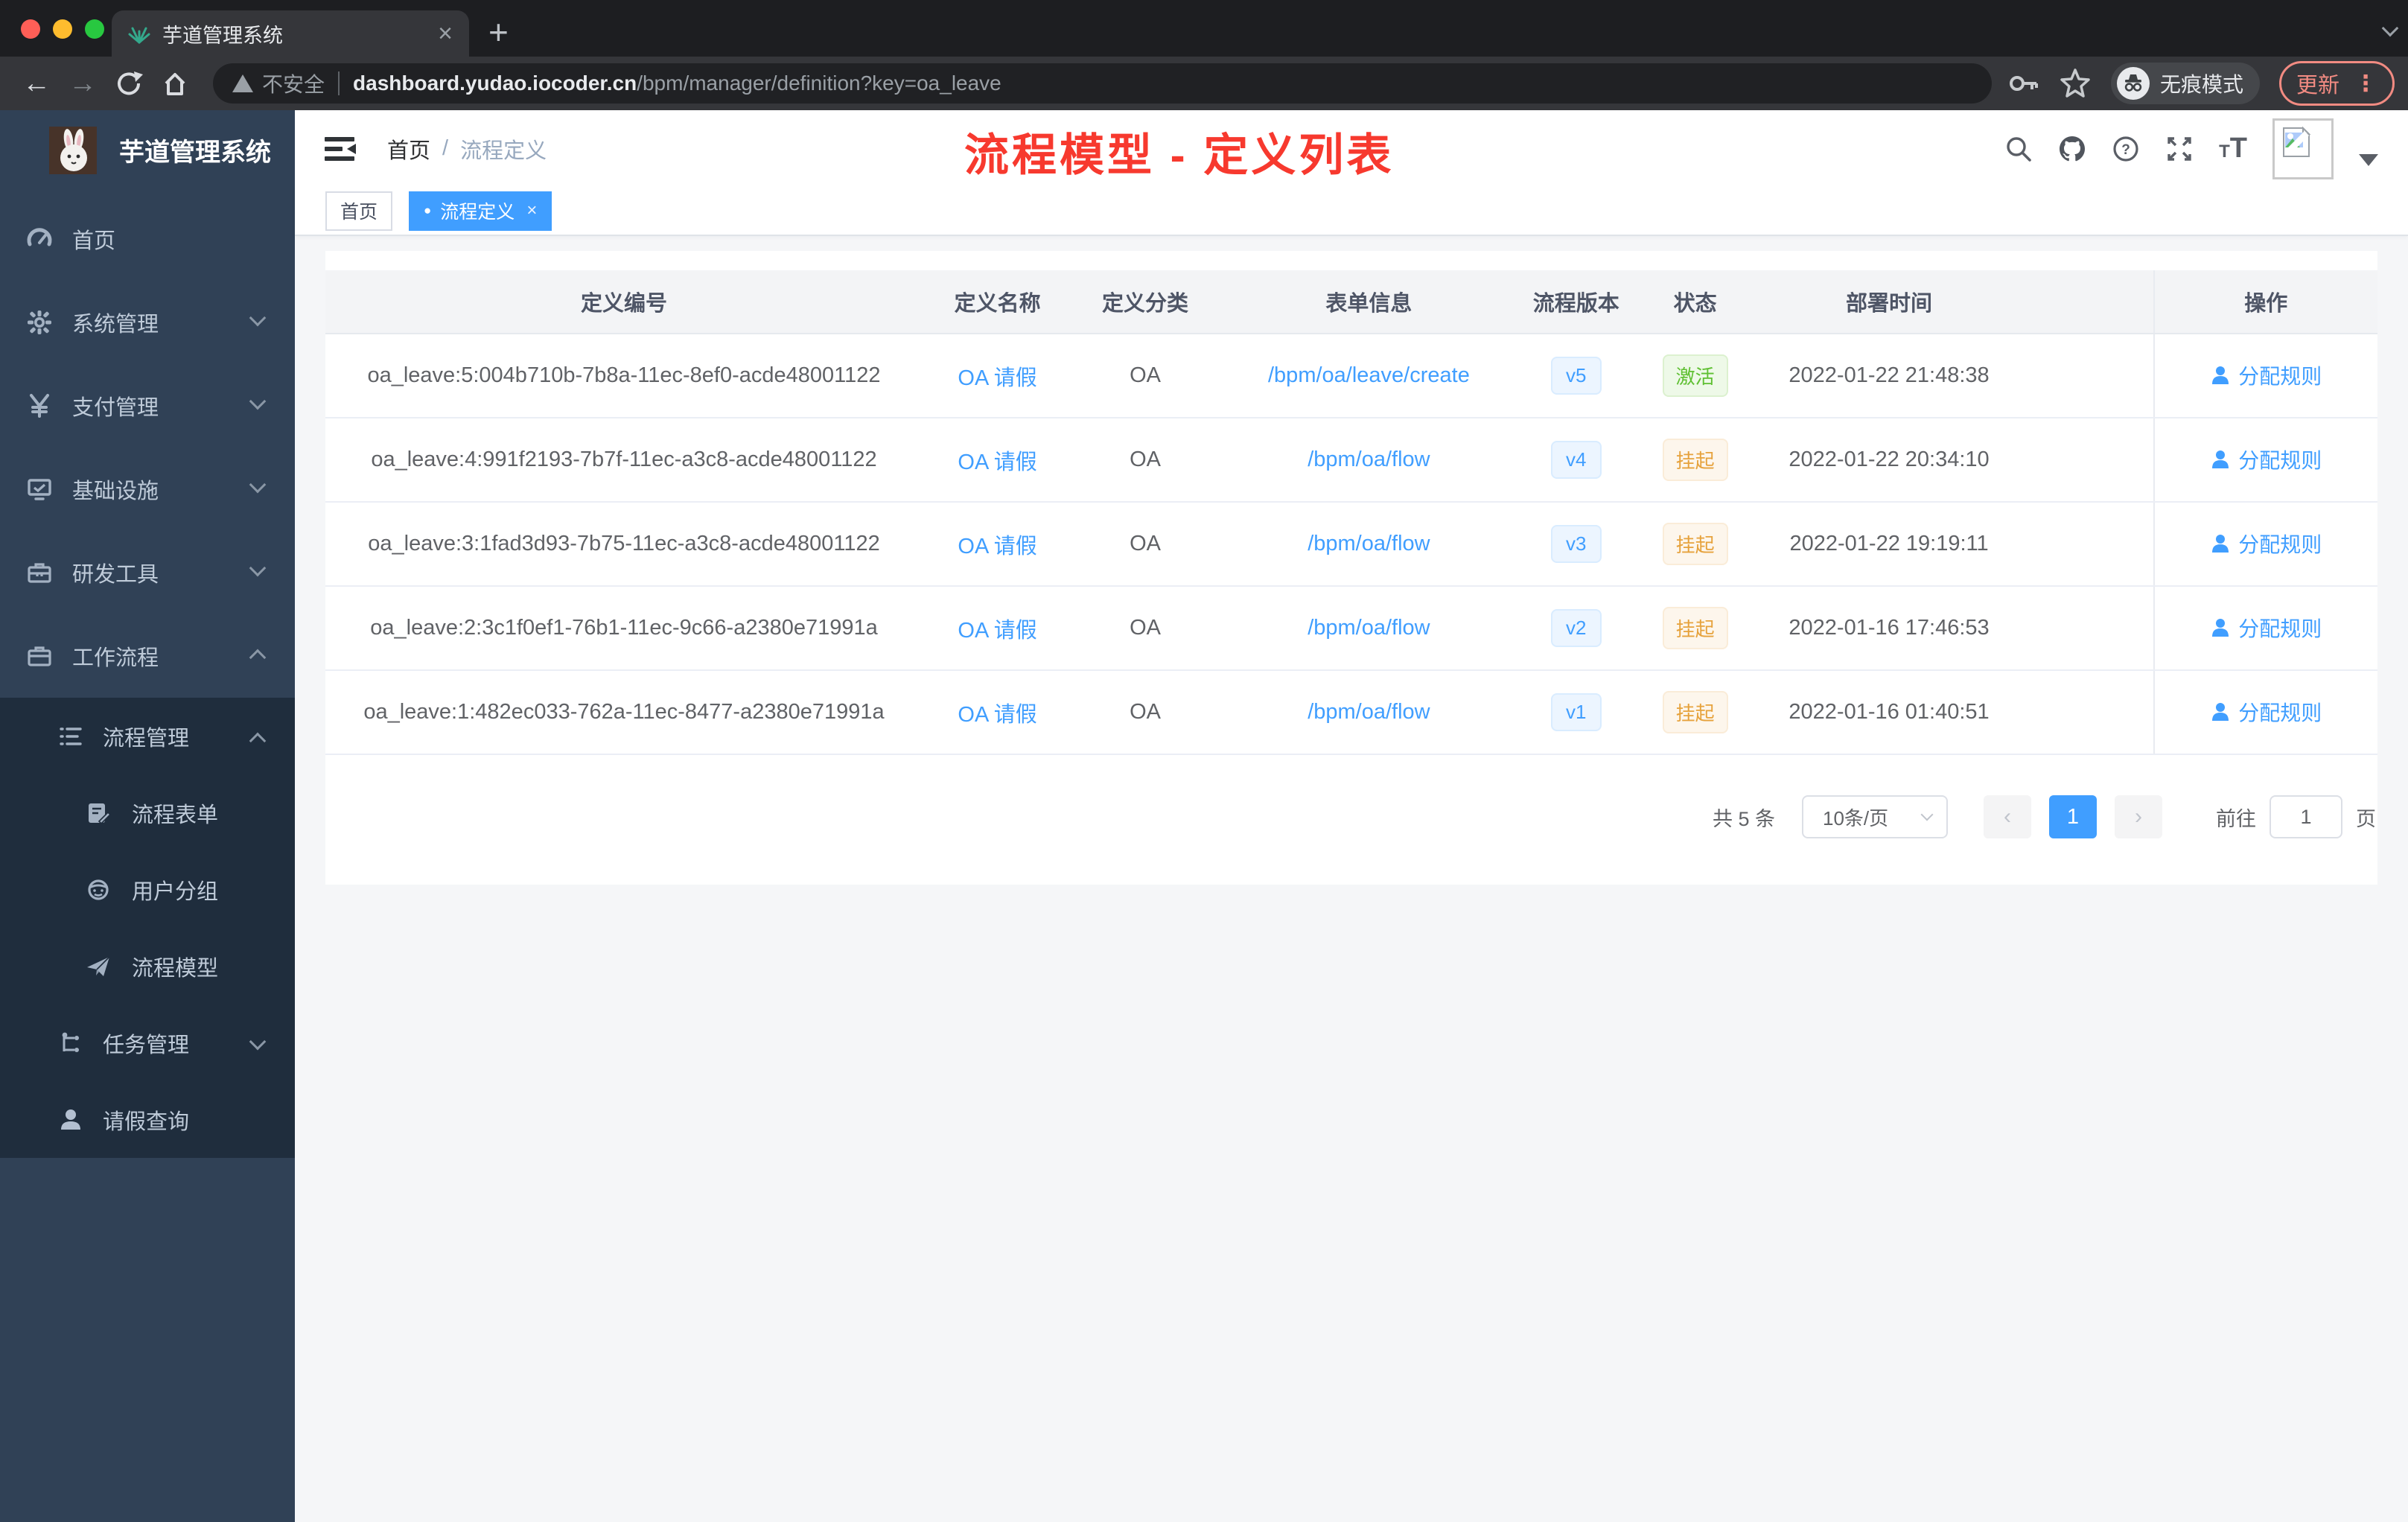 Image resolution: width=2408 pixels, height=1522 pixels. I want to click on col-deploy-time: 部署时间, so click(1889, 302).